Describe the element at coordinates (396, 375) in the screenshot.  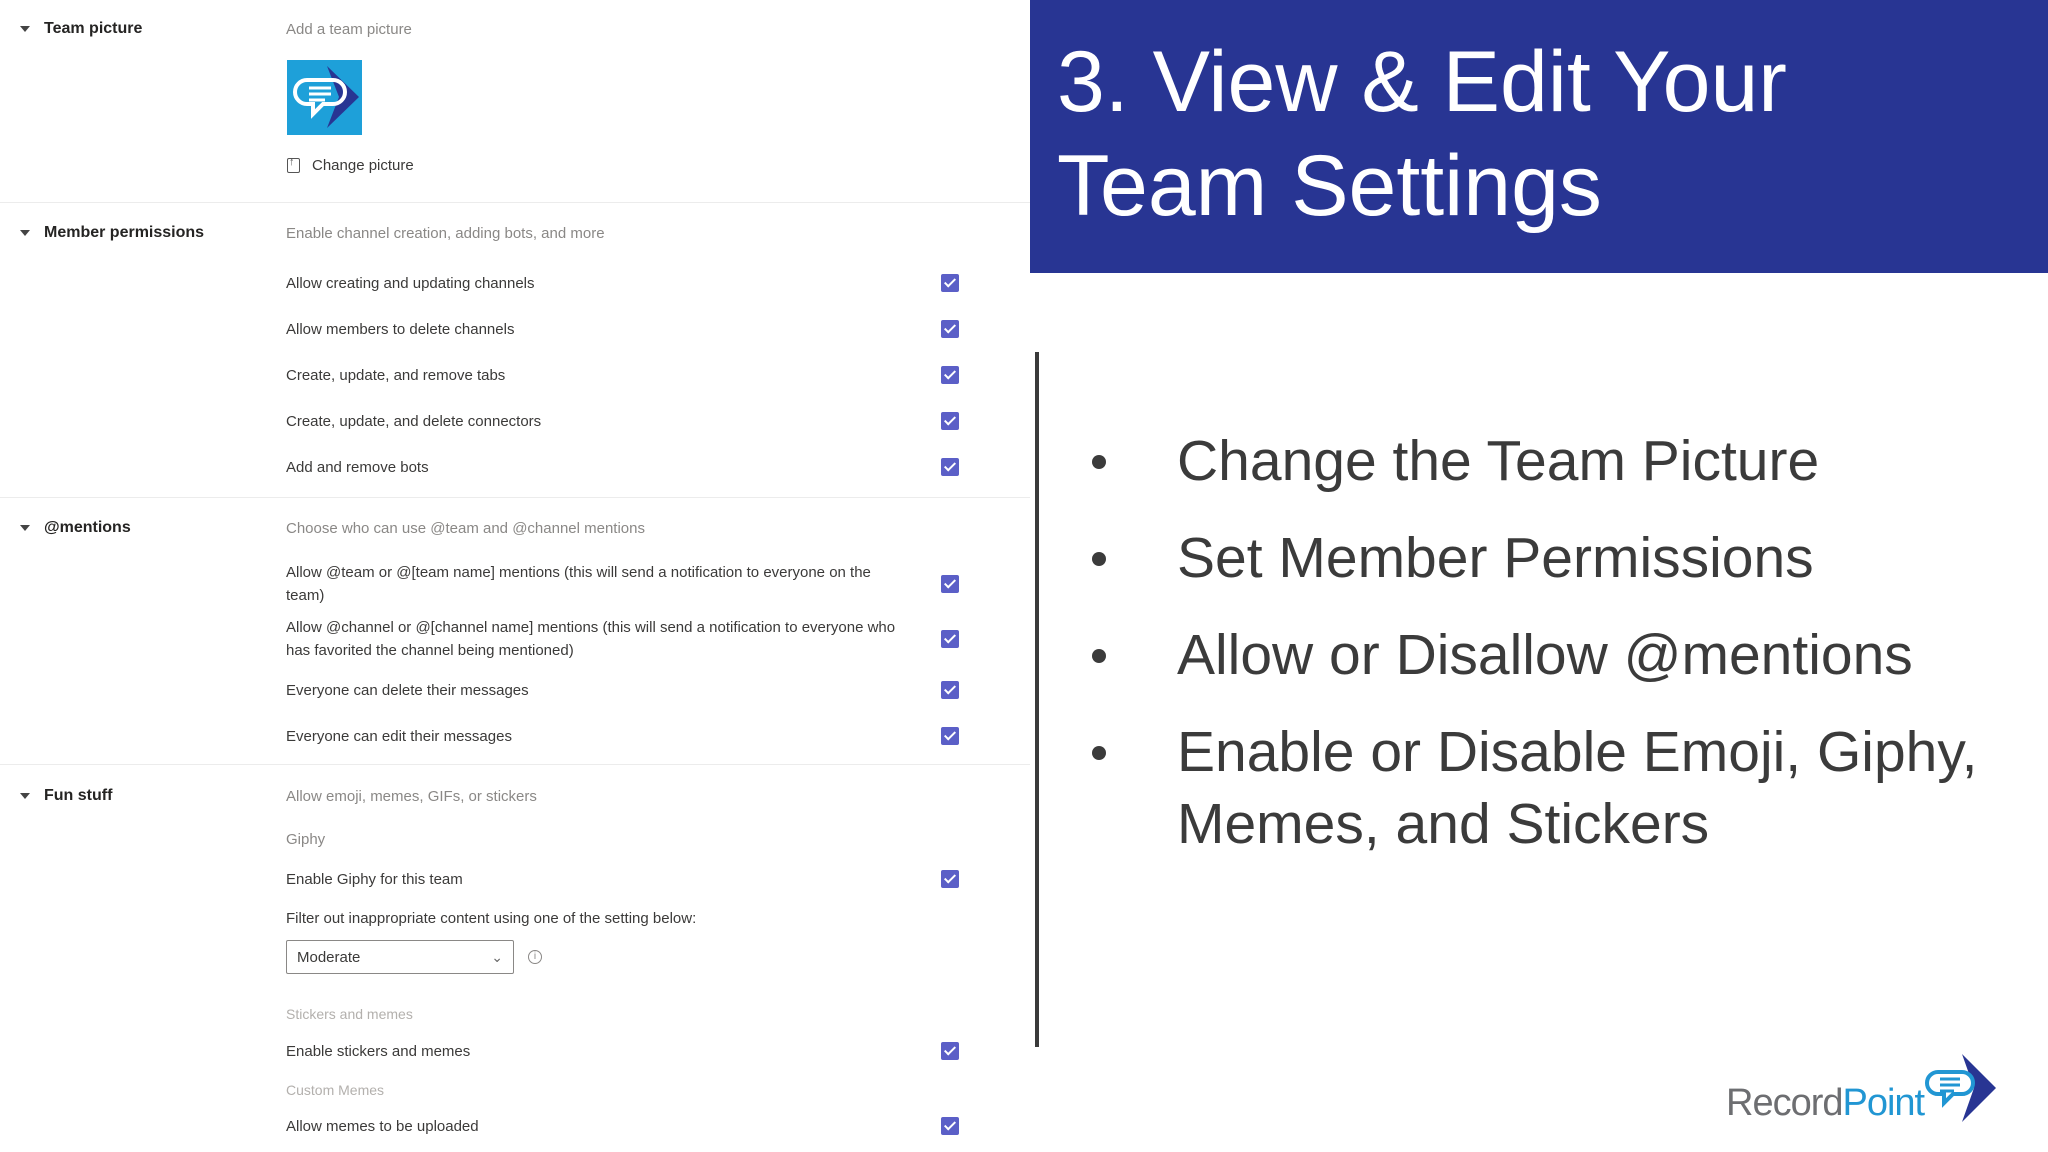
I see `setting-label: Create, update, and remove tabs` at that location.